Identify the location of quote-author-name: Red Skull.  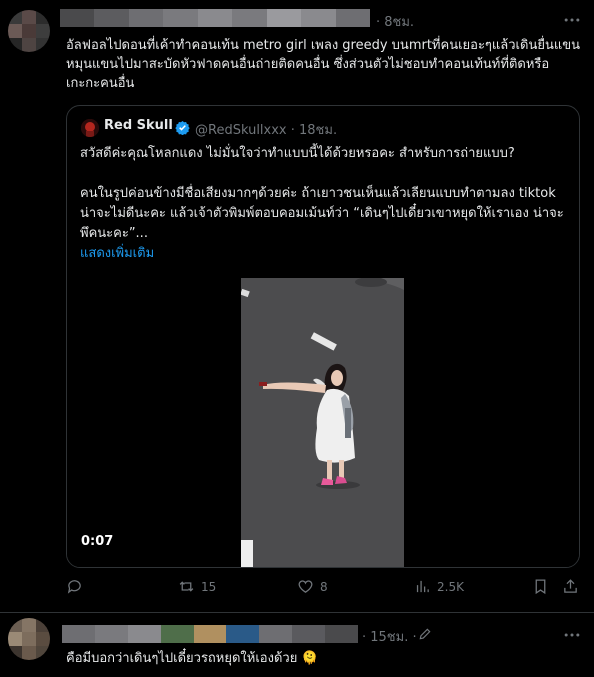
(138, 125).